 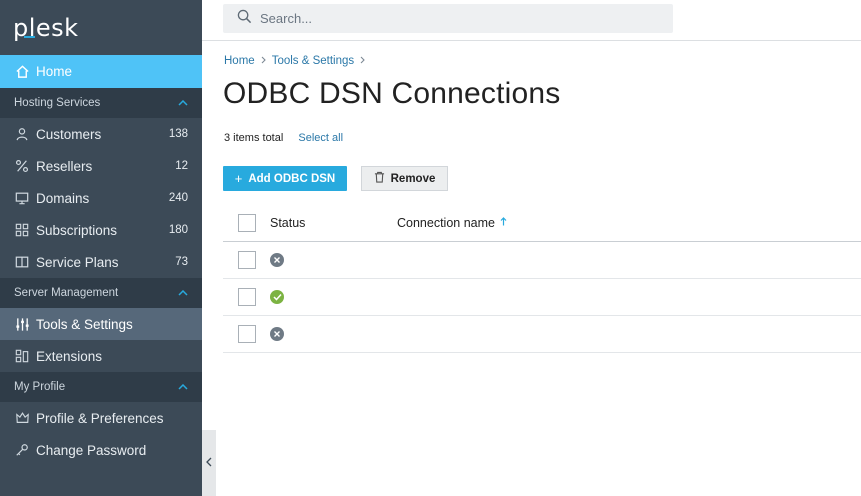 I want to click on breadcrumb-tools-link: Tools & Settings, so click(x=313, y=61).